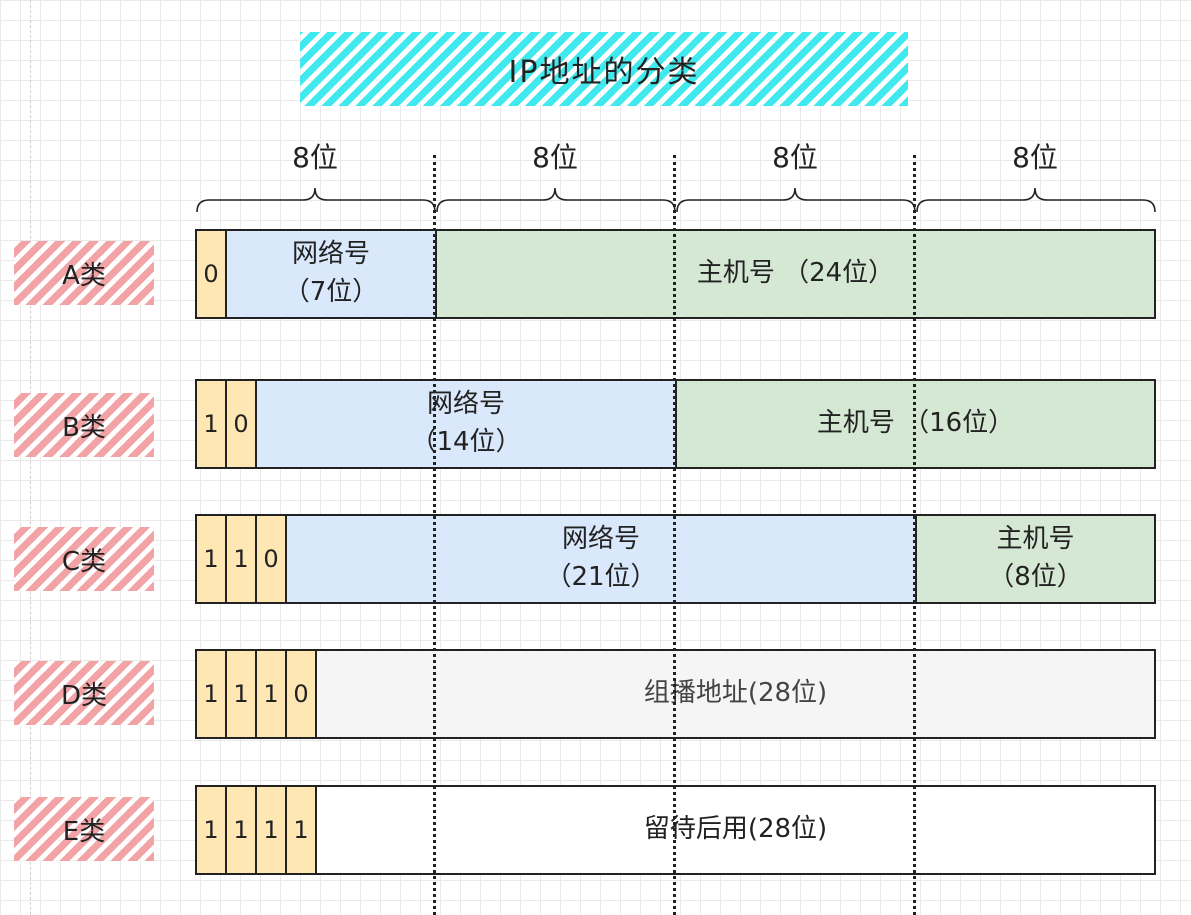 The width and height of the screenshot is (1191, 915). What do you see at coordinates (1035, 559) in the screenshot?
I see `class-c-host-field: 主机号 （8位）` at bounding box center [1035, 559].